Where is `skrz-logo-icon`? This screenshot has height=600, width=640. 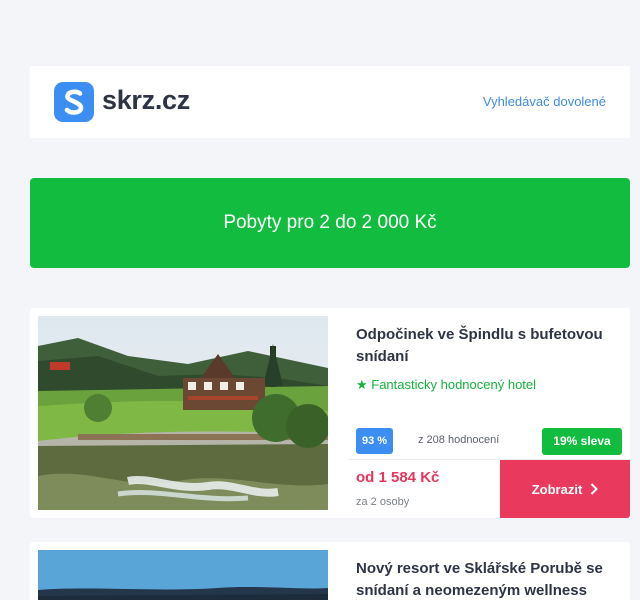
skrz-logo-icon is located at coordinates (74, 102).